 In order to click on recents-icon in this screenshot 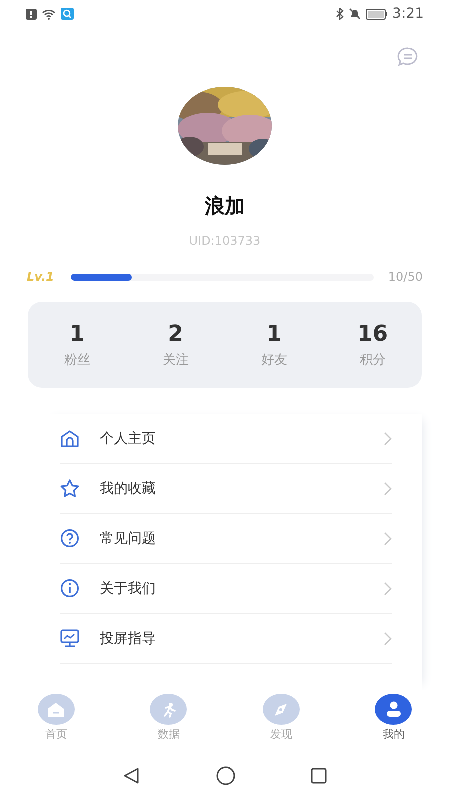, I will do `click(319, 776)`.